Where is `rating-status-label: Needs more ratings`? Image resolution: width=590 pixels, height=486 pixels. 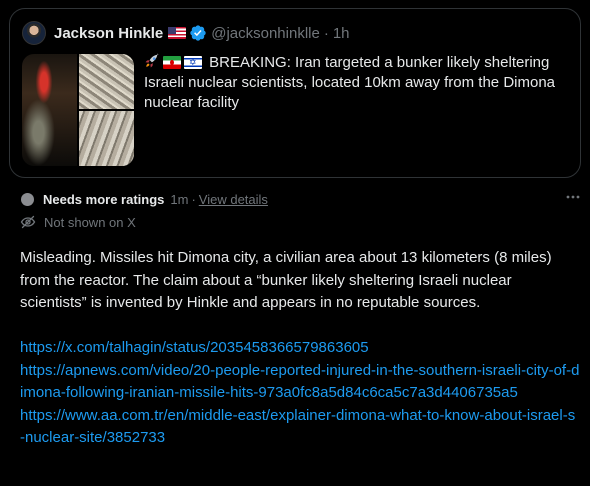
rating-status-label: Needs more ratings is located at coordinates (104, 199).